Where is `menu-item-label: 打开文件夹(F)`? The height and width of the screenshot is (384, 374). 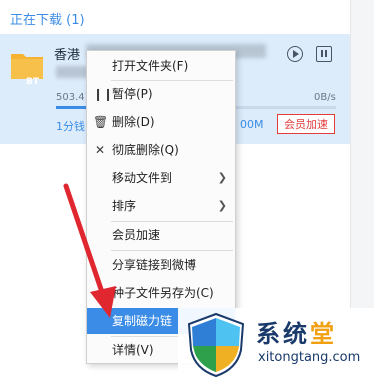 menu-item-label: 打开文件夹(F) is located at coordinates (150, 66).